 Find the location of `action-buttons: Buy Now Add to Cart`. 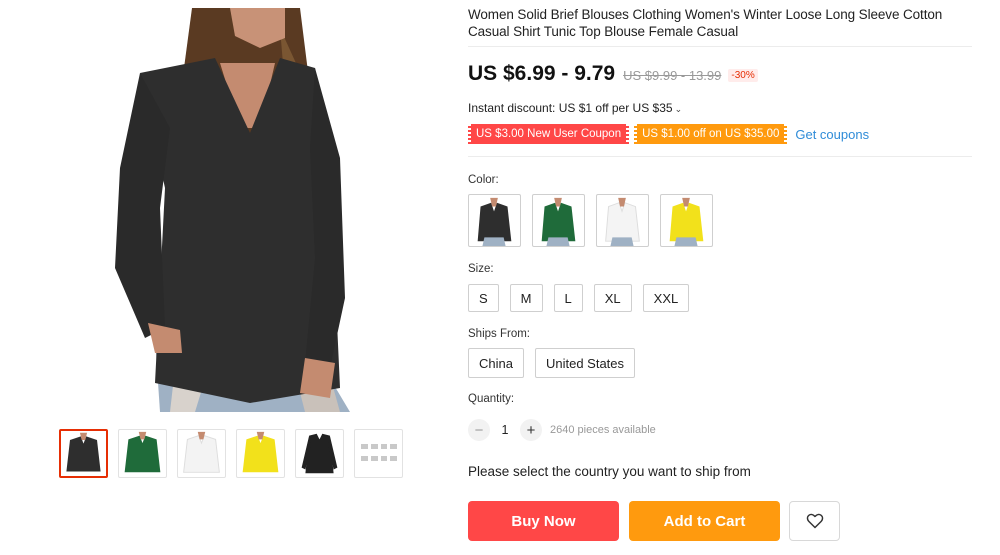

action-buttons: Buy Now Add to Cart is located at coordinates (654, 521).